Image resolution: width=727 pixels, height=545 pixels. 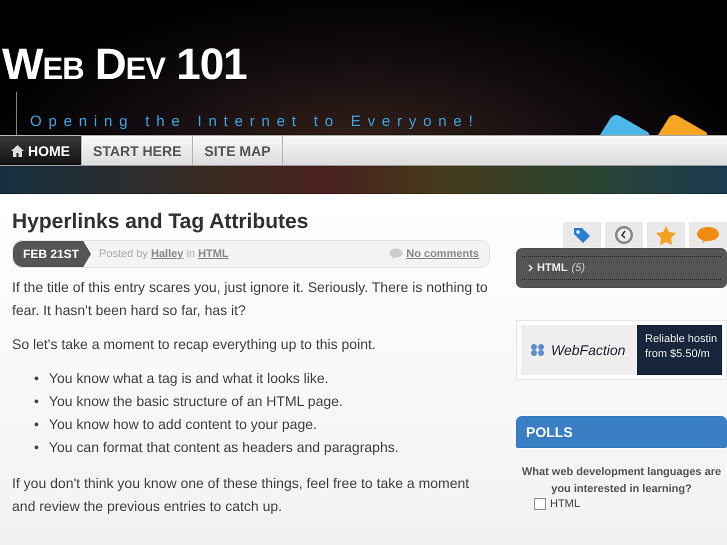 What do you see at coordinates (530, 268) in the screenshot?
I see `chevron-icon` at bounding box center [530, 268].